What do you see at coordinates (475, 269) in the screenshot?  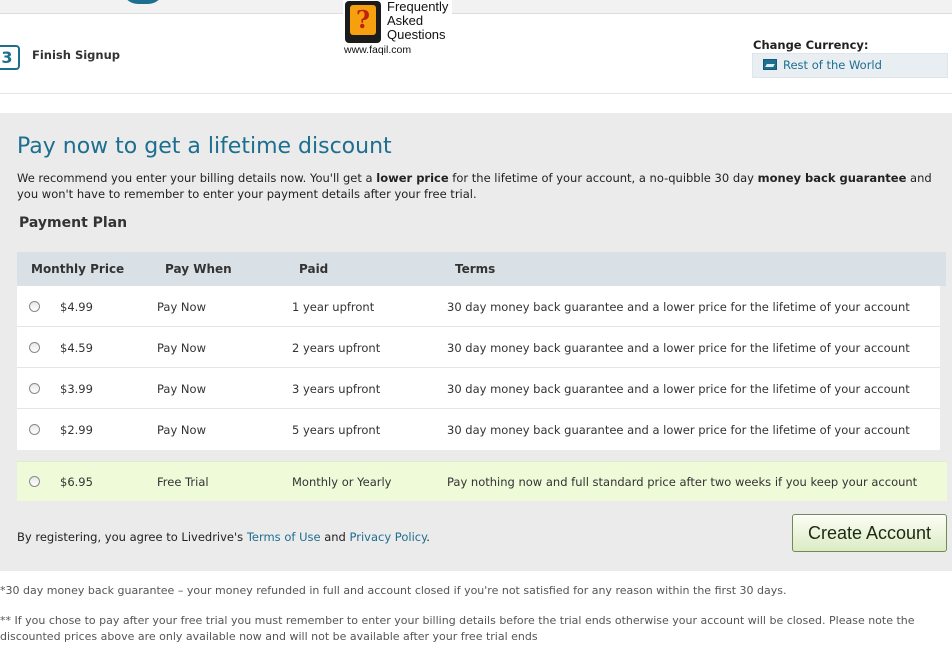 I see `column-header-terms: Terms` at bounding box center [475, 269].